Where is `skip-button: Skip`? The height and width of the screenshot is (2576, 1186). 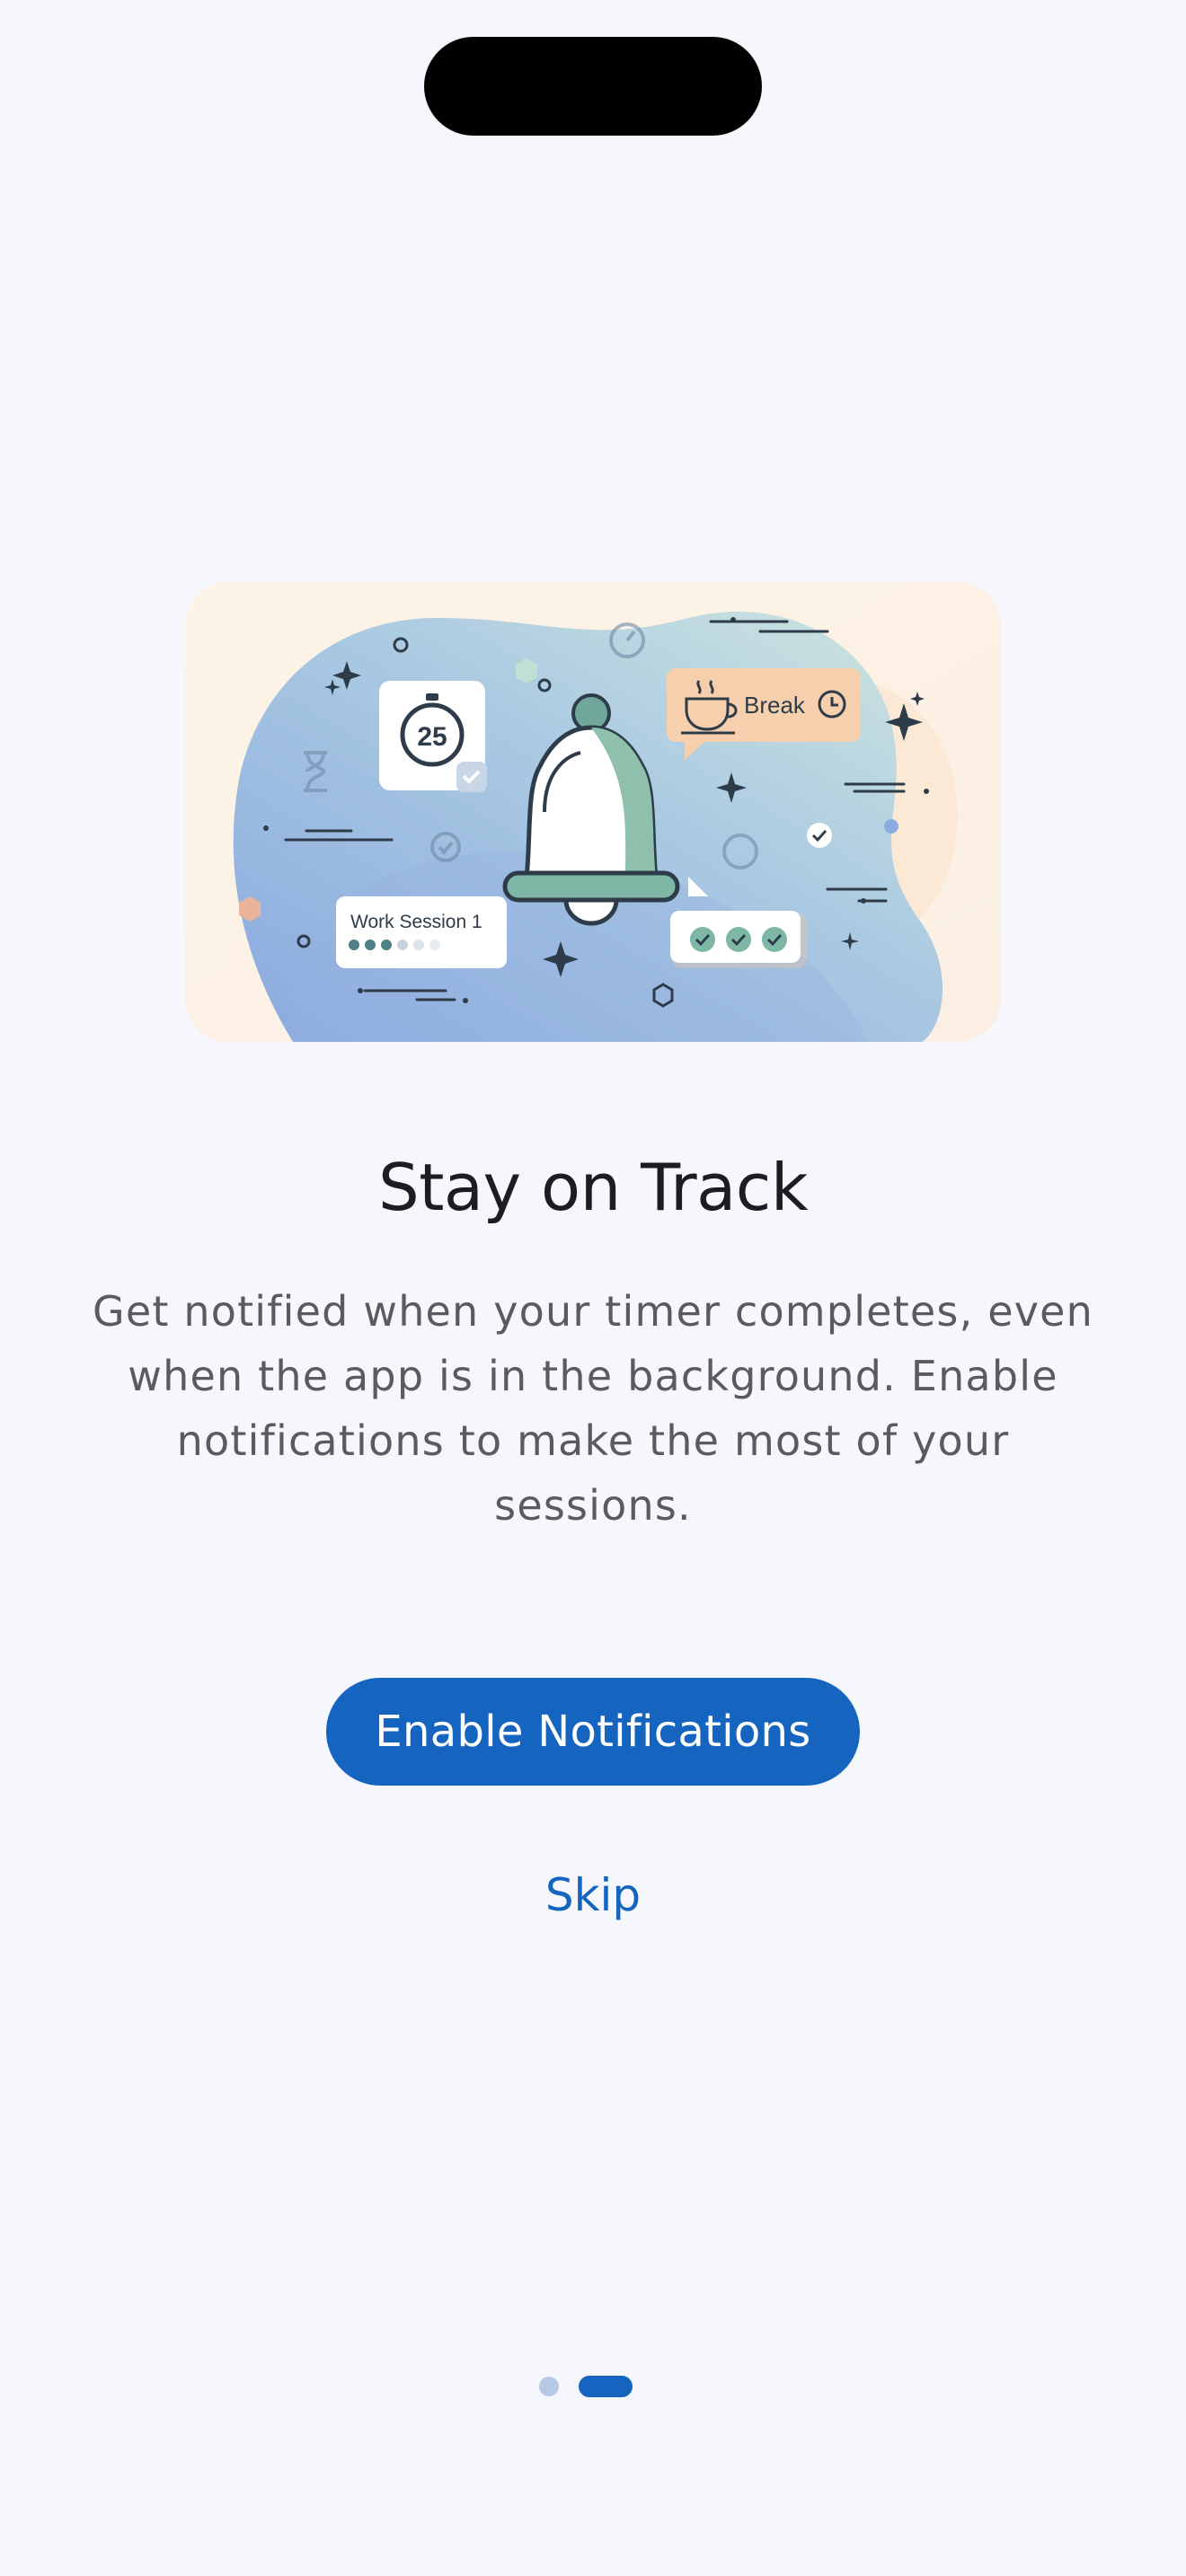 skip-button: Skip is located at coordinates (593, 1895).